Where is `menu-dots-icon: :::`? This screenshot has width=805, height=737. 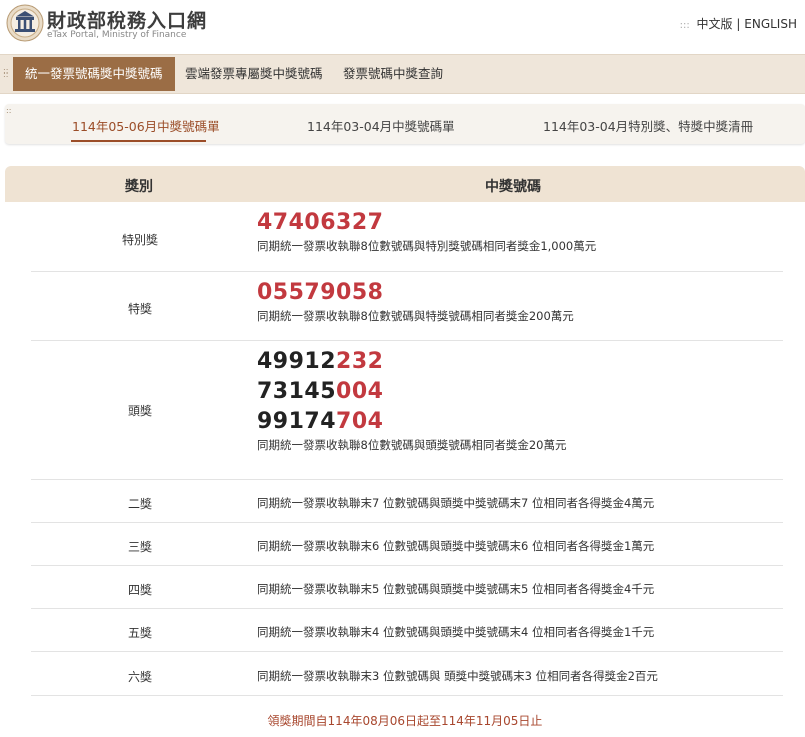 menu-dots-icon: ::: is located at coordinates (684, 25).